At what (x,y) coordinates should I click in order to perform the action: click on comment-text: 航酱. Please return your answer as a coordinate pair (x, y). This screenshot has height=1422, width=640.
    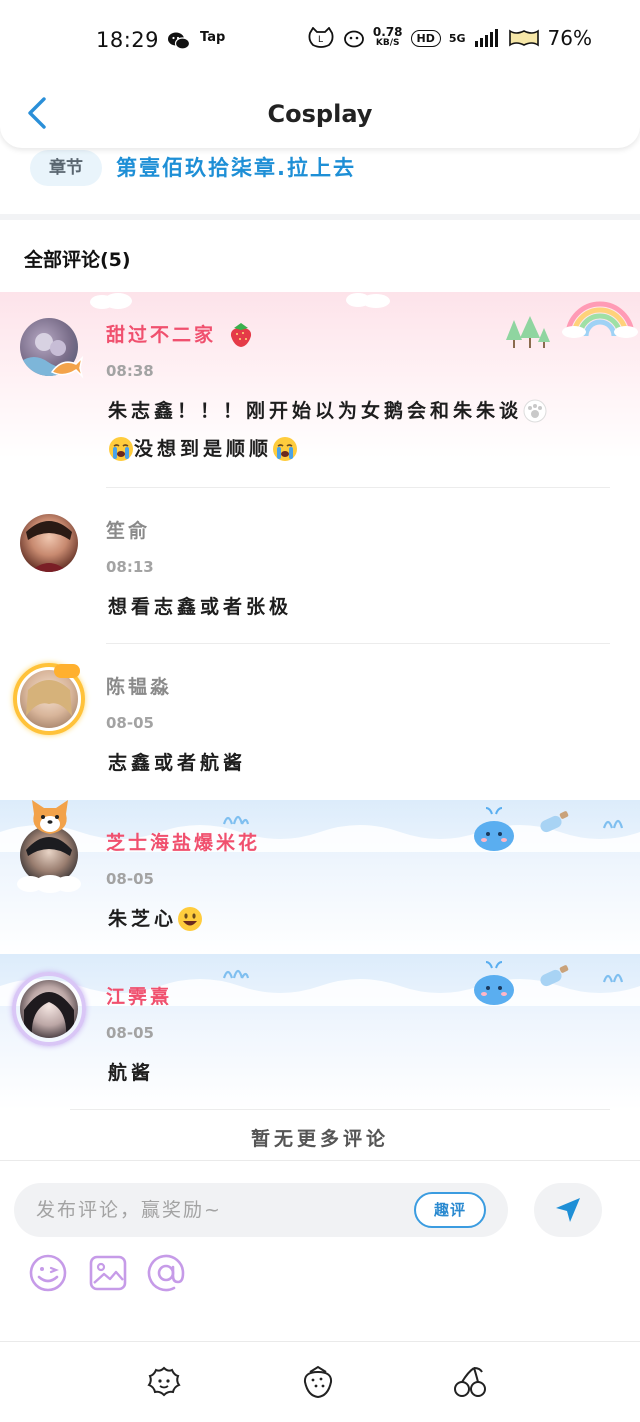
    Looking at the image, I should click on (131, 1073).